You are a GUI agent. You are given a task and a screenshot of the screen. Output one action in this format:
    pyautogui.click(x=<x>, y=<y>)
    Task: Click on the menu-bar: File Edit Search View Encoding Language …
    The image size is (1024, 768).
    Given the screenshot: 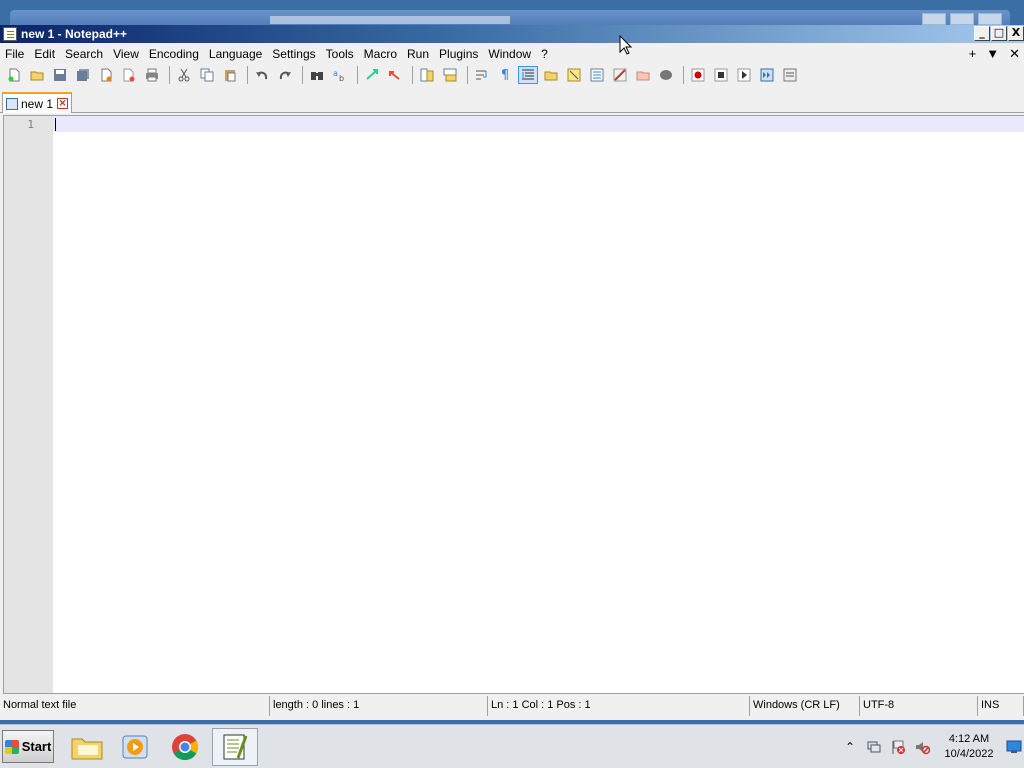 What is the action you would take?
    pyautogui.click(x=512, y=53)
    